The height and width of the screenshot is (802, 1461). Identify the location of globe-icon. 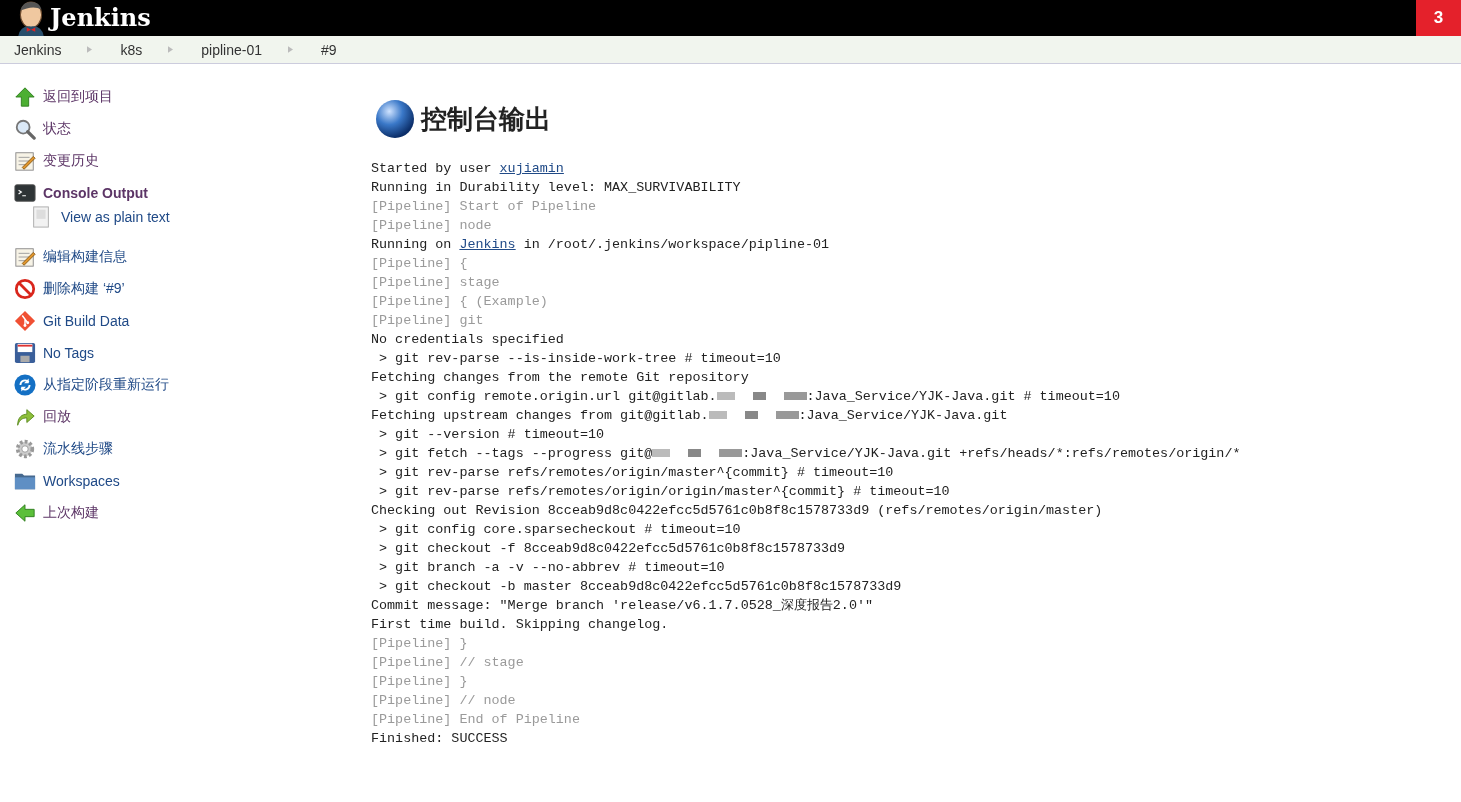
(395, 119).